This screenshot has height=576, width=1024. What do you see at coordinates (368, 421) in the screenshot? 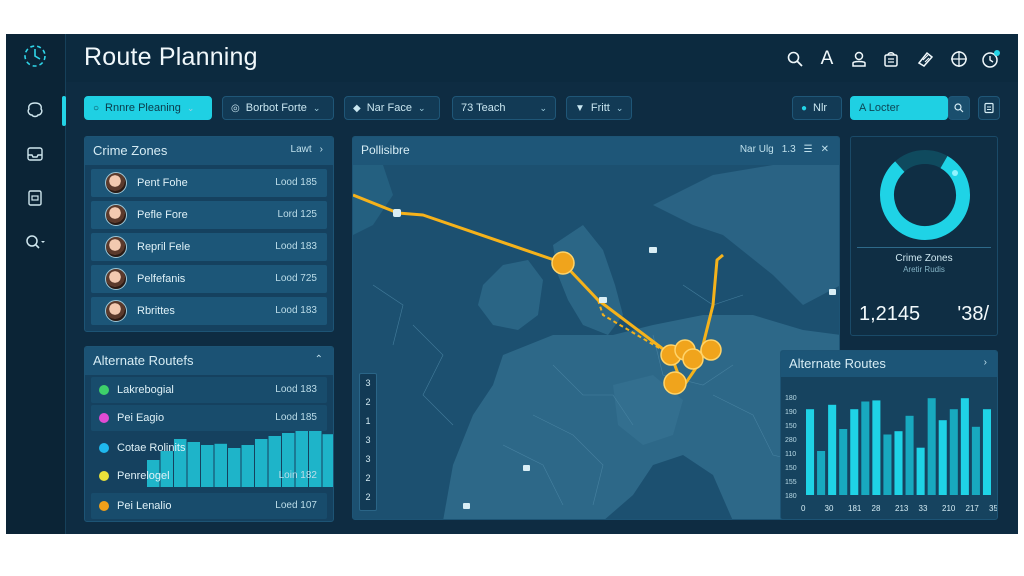
I see `zoom-level: 1` at bounding box center [368, 421].